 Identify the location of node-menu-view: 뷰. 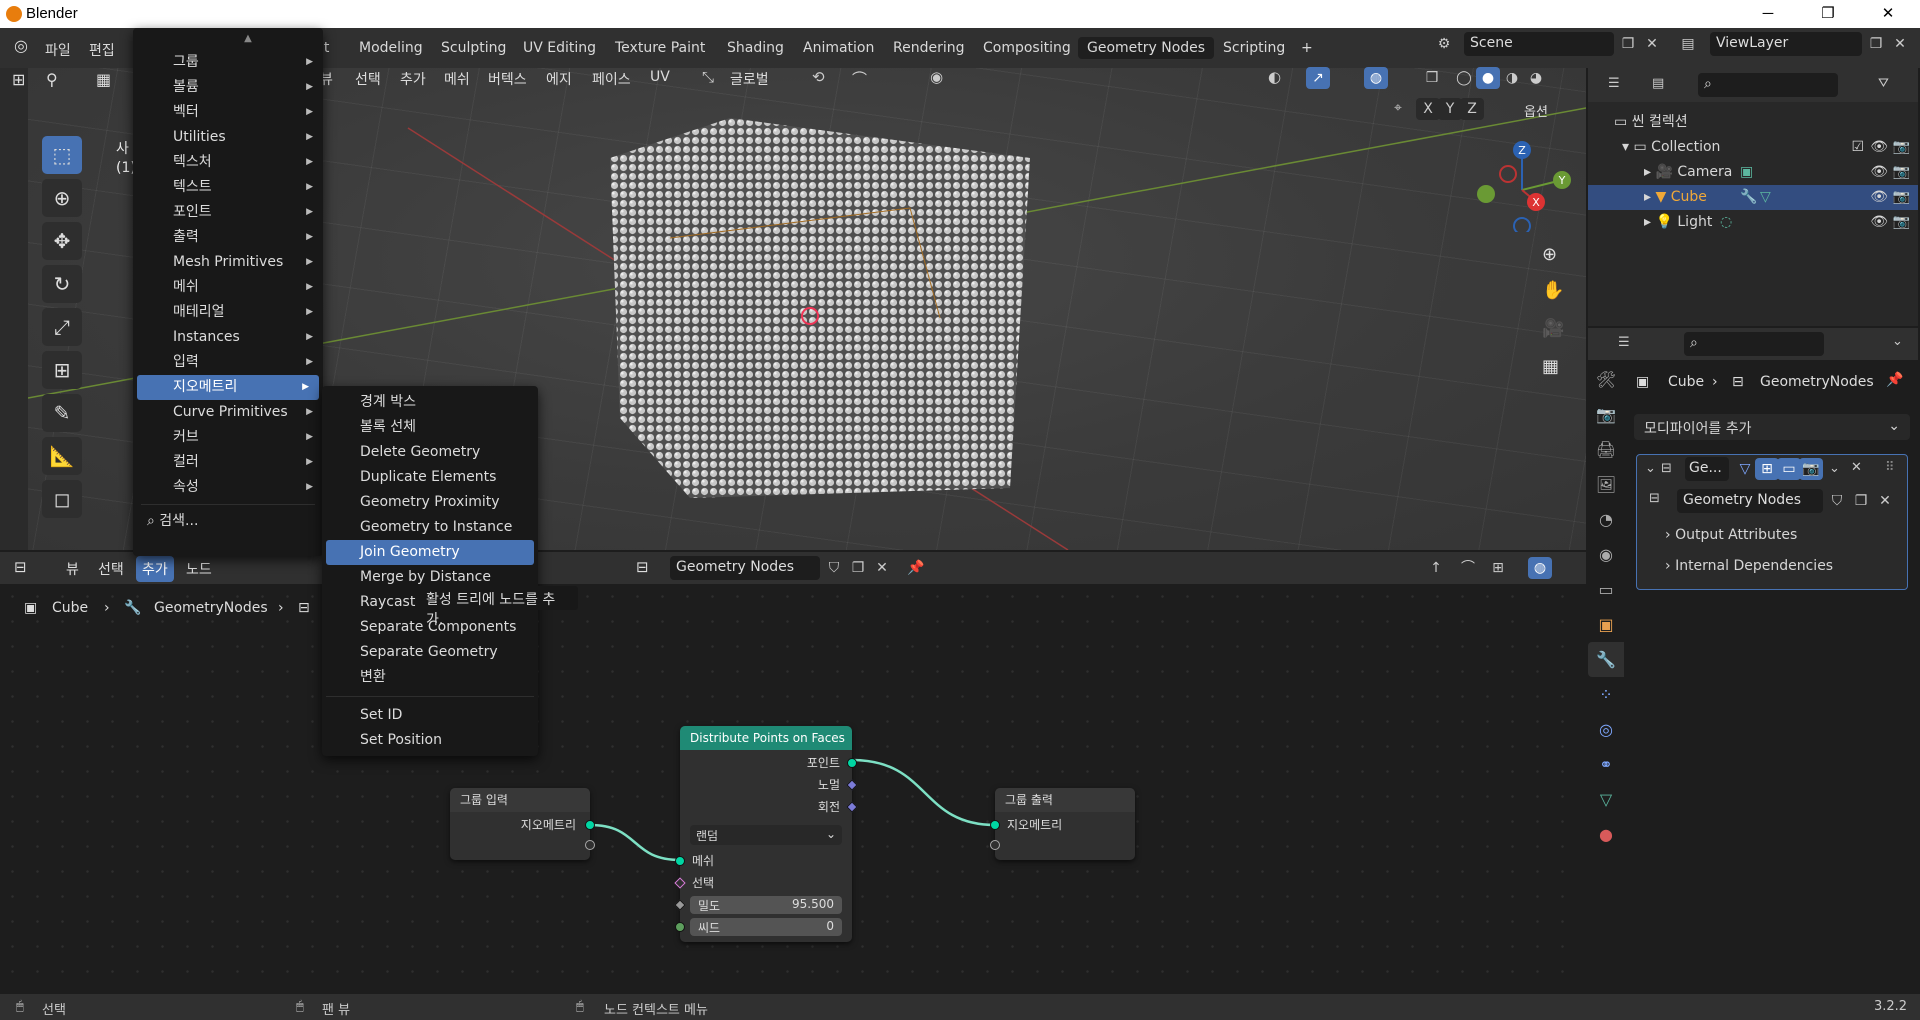
(72, 569).